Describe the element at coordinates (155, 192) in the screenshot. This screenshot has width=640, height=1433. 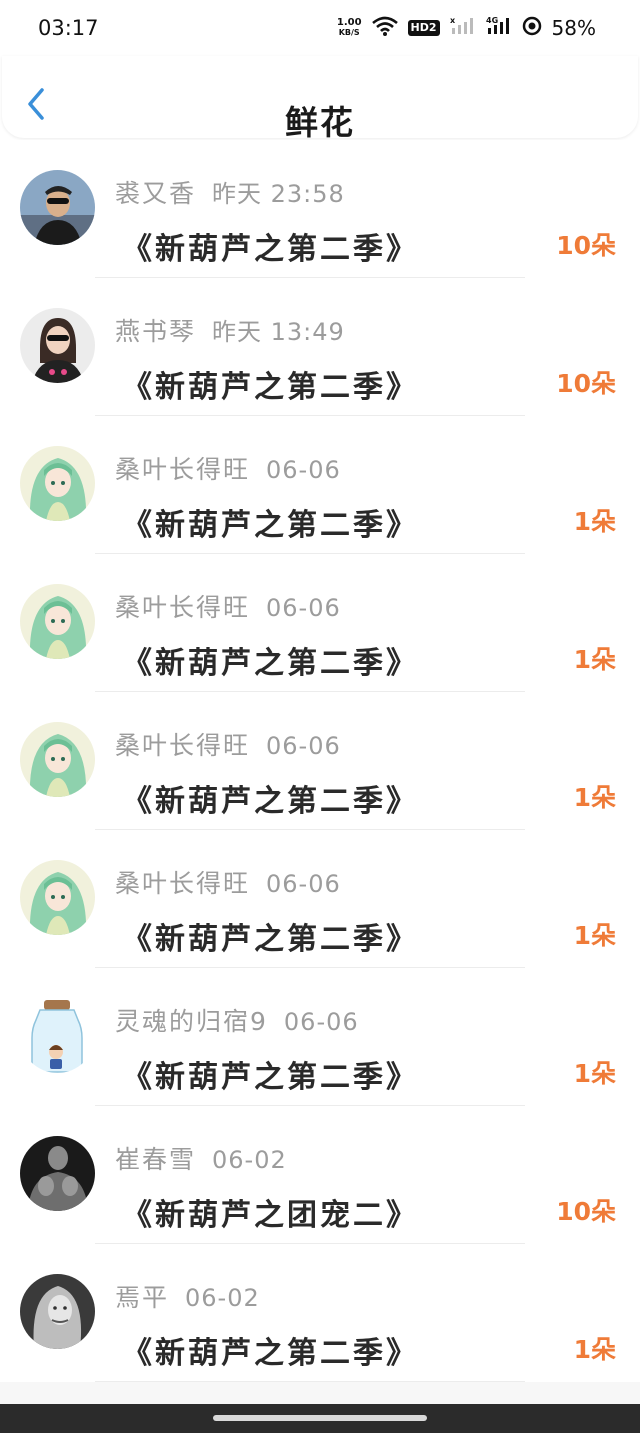
I see `sender-name: 裘又香` at that location.